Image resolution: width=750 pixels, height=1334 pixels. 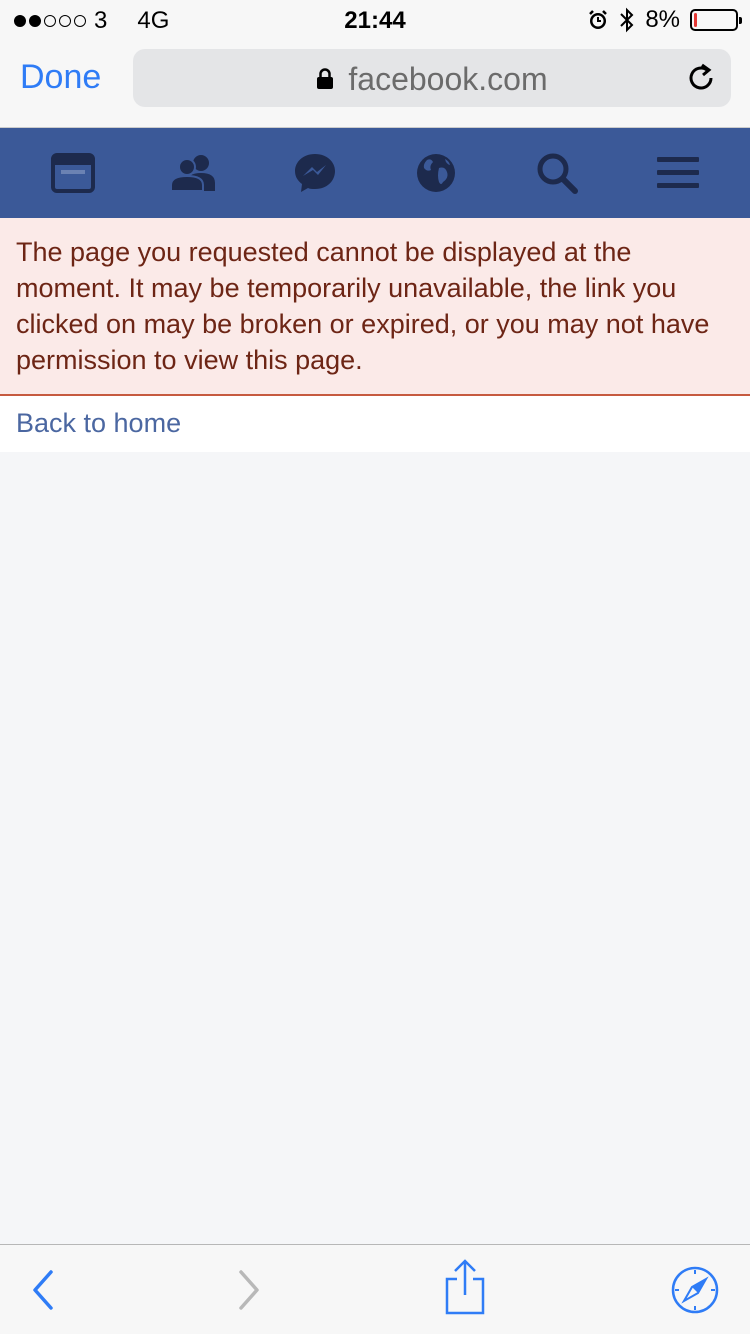 I want to click on back-icon, so click(x=43, y=1290).